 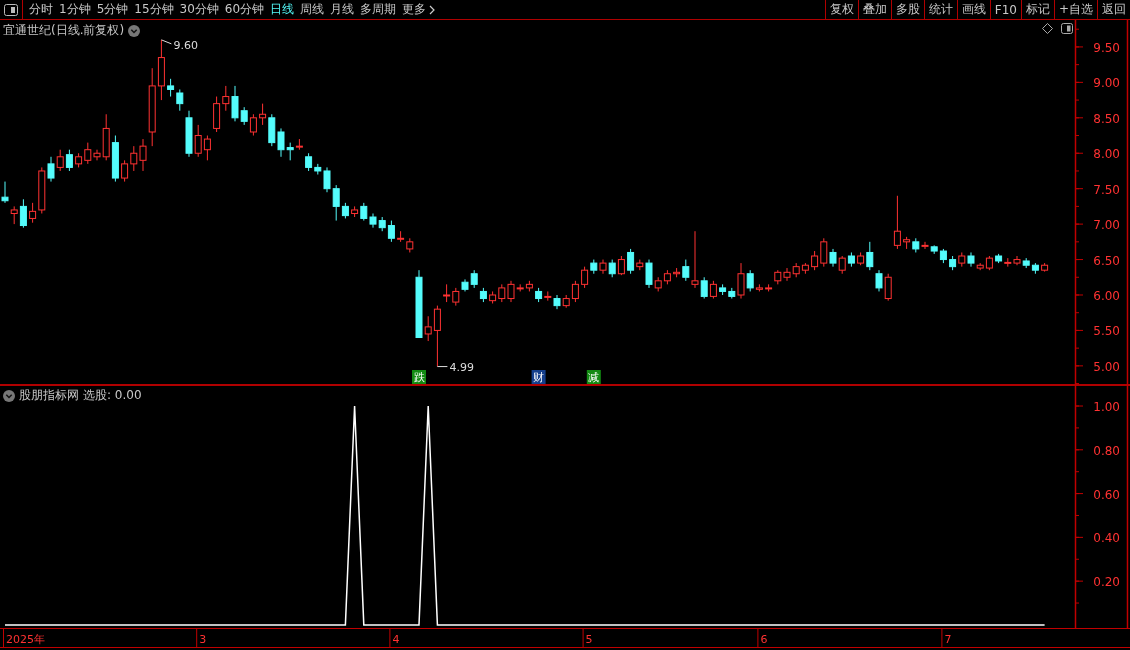 What do you see at coordinates (1106, 407) in the screenshot?
I see `value-axis-label: 1.00` at bounding box center [1106, 407].